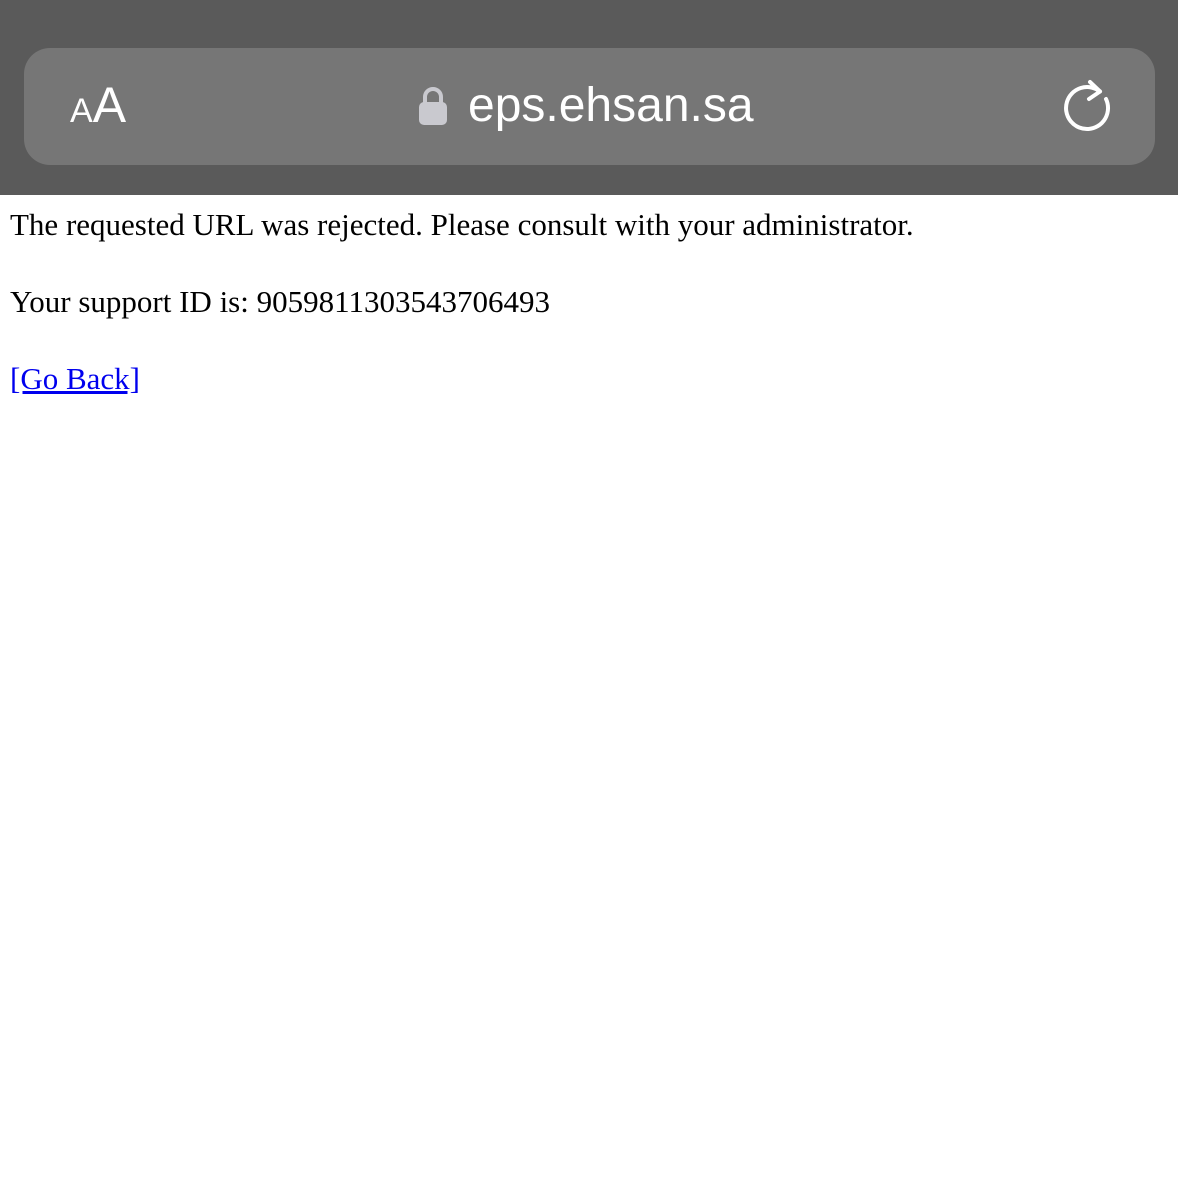  I want to click on text-size-small-glyph: A, so click(81, 111).